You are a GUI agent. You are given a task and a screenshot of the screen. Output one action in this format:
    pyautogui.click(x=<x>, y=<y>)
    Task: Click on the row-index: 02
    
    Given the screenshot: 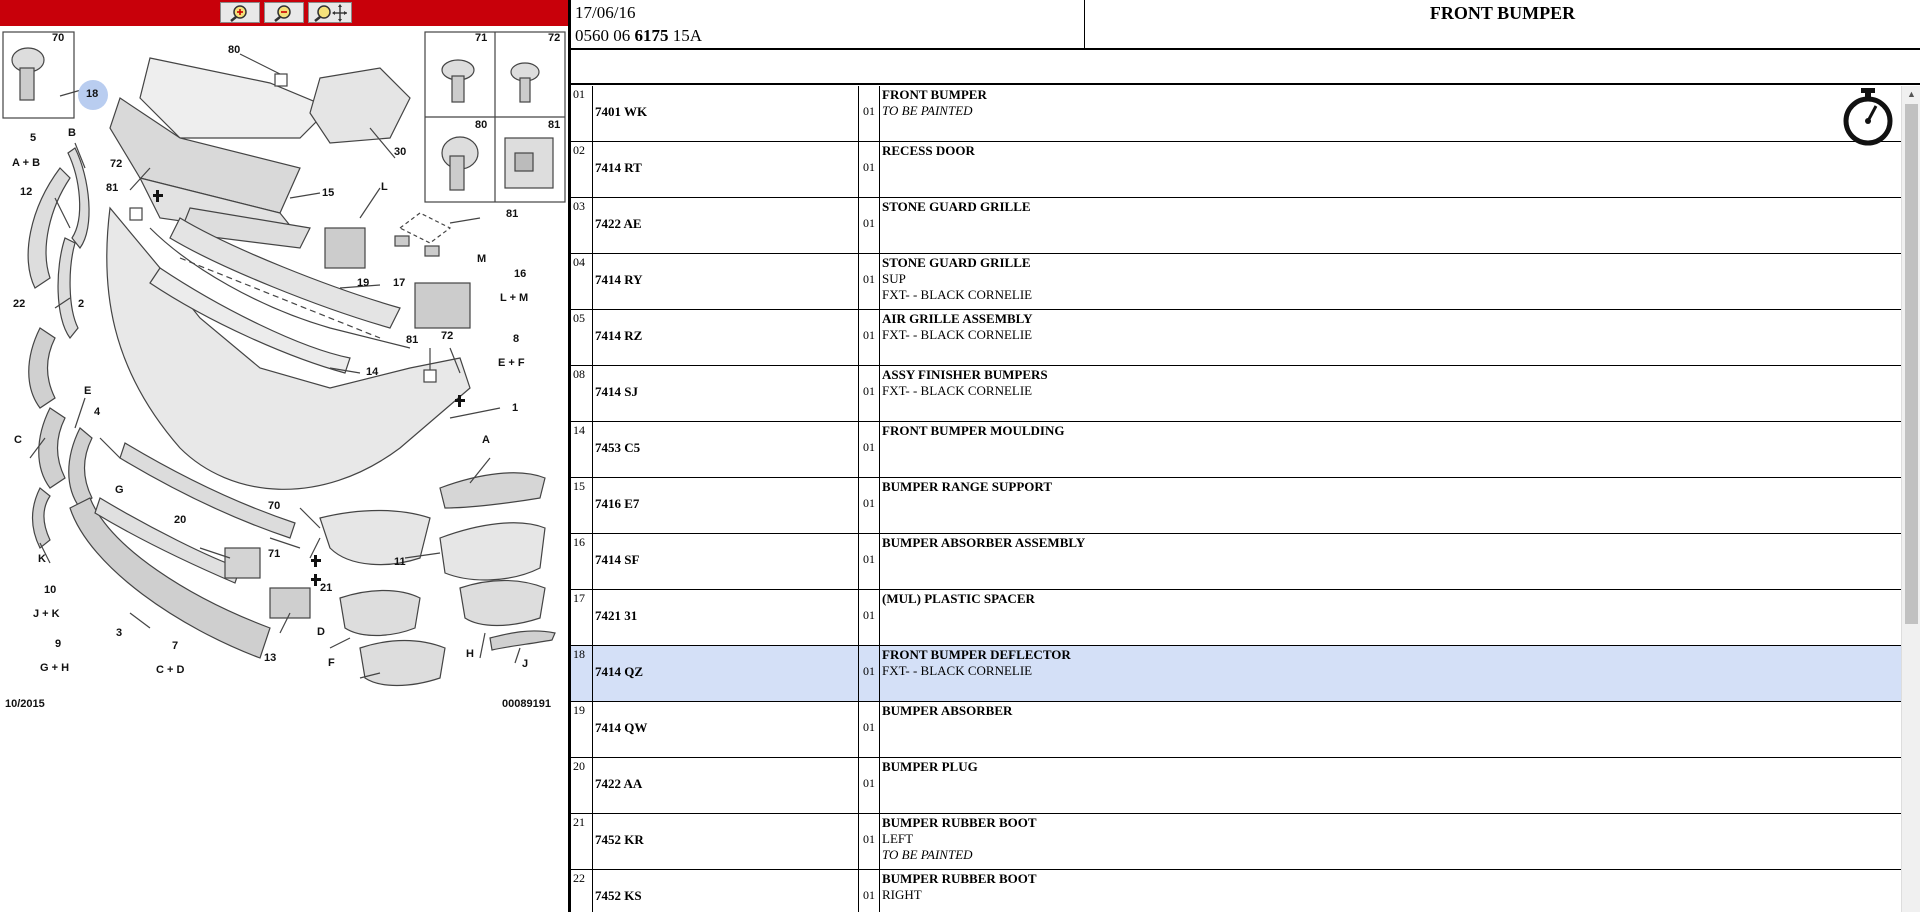 What is the action you would take?
    pyautogui.click(x=579, y=150)
    